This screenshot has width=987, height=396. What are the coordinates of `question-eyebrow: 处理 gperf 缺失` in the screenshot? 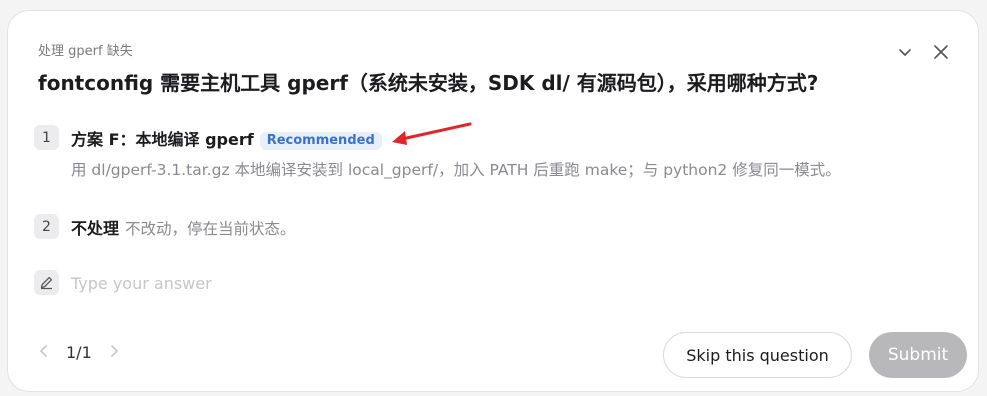 It's located at (85, 51).